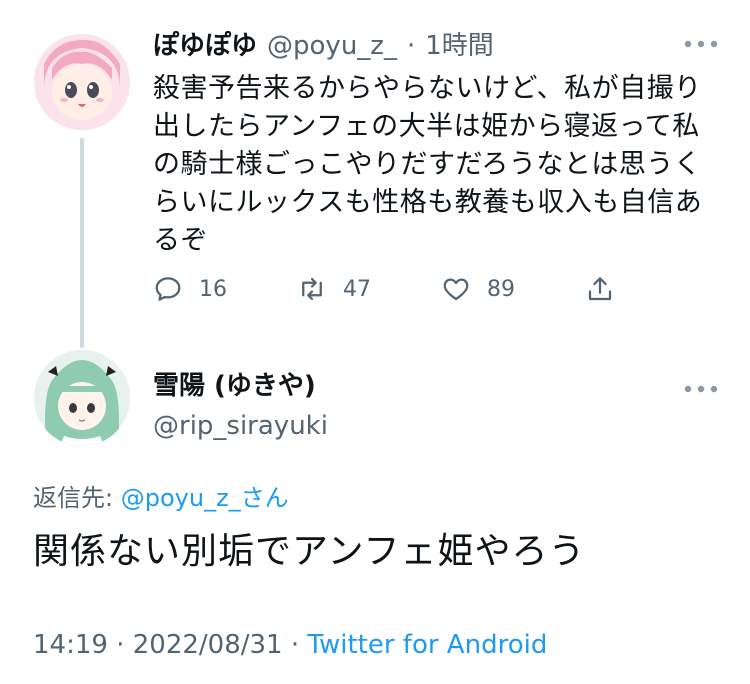 The width and height of the screenshot is (750, 684). Describe the element at coordinates (73, 498) in the screenshot. I see `replying-to-label: 返信先:` at that location.